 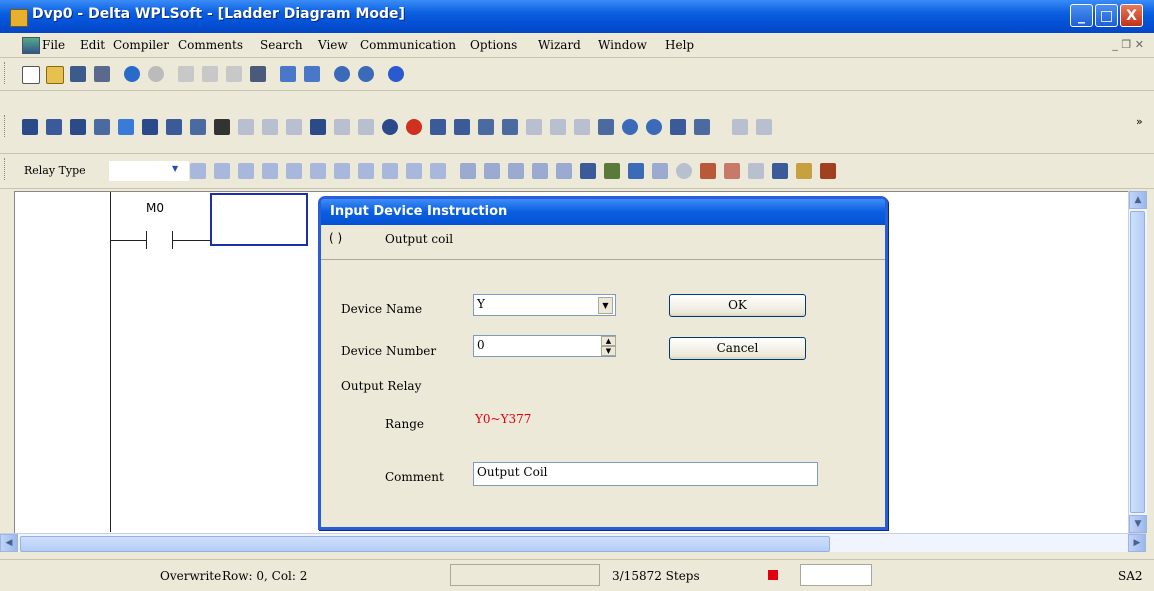 What do you see at coordinates (804, 171) in the screenshot?
I see `io-icon` at bounding box center [804, 171].